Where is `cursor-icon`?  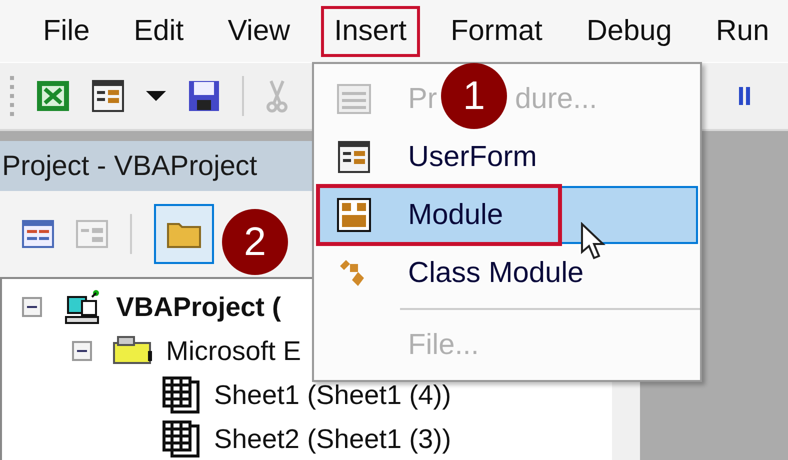 cursor-icon is located at coordinates (593, 242).